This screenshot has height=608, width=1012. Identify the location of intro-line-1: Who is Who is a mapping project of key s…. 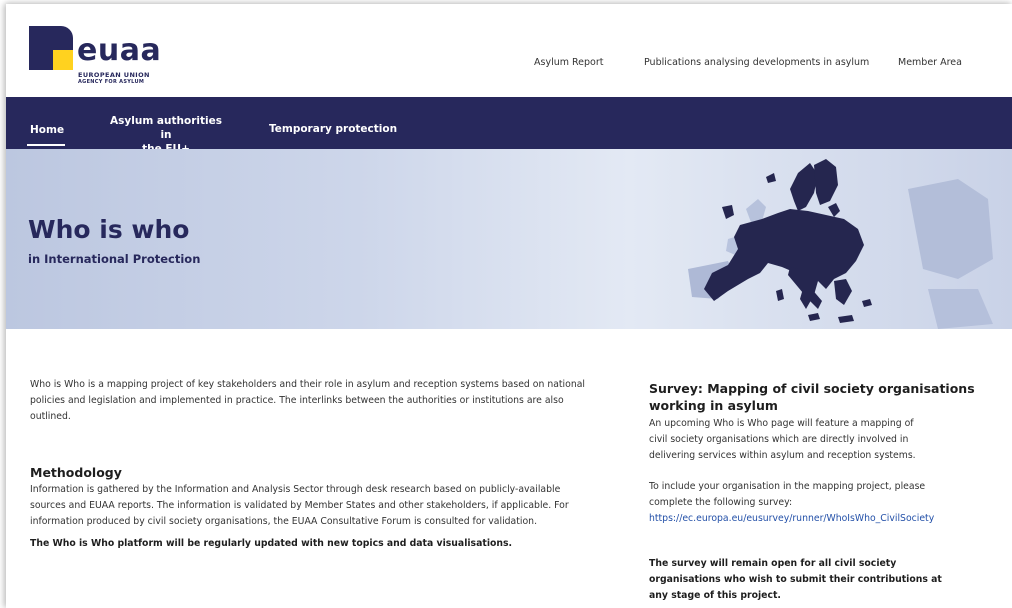
(307, 384).